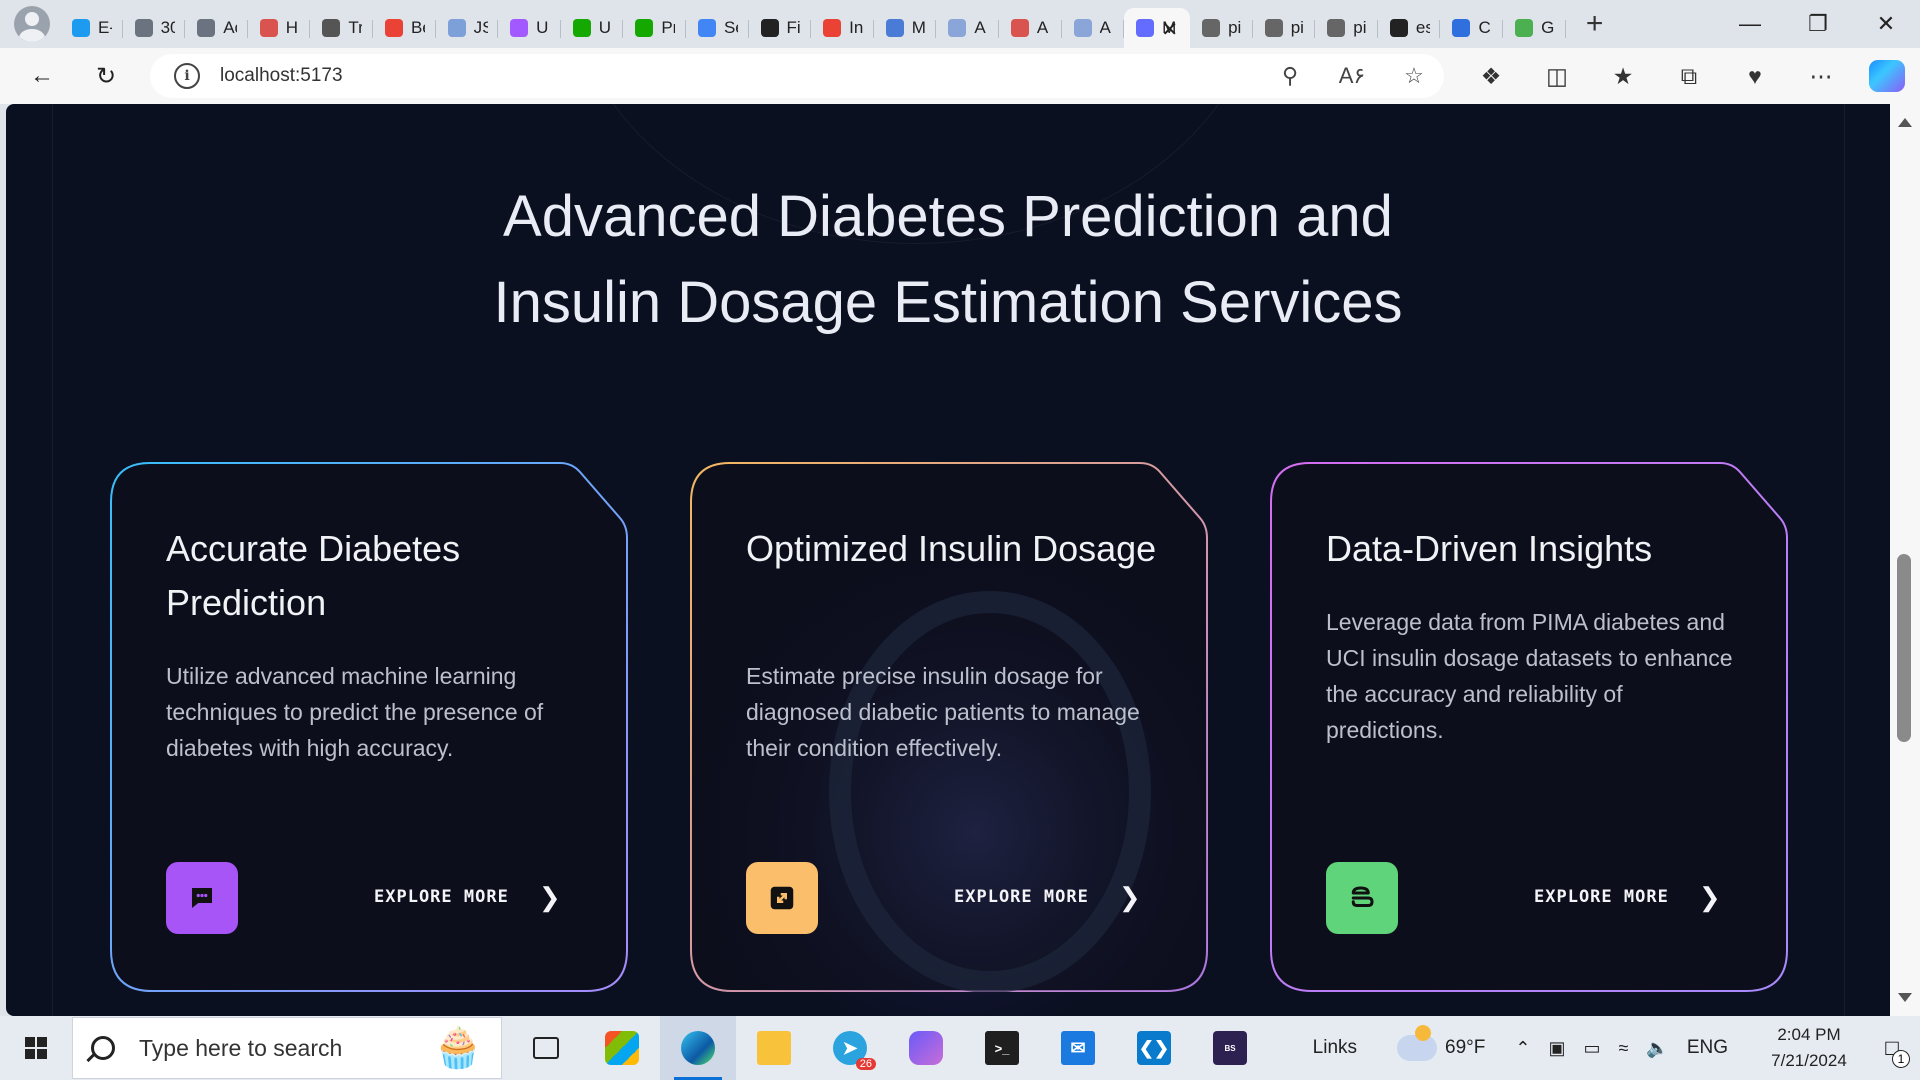 This screenshot has height=1080, width=1920. Describe the element at coordinates (546, 1048) in the screenshot. I see `task-view-icon` at that location.